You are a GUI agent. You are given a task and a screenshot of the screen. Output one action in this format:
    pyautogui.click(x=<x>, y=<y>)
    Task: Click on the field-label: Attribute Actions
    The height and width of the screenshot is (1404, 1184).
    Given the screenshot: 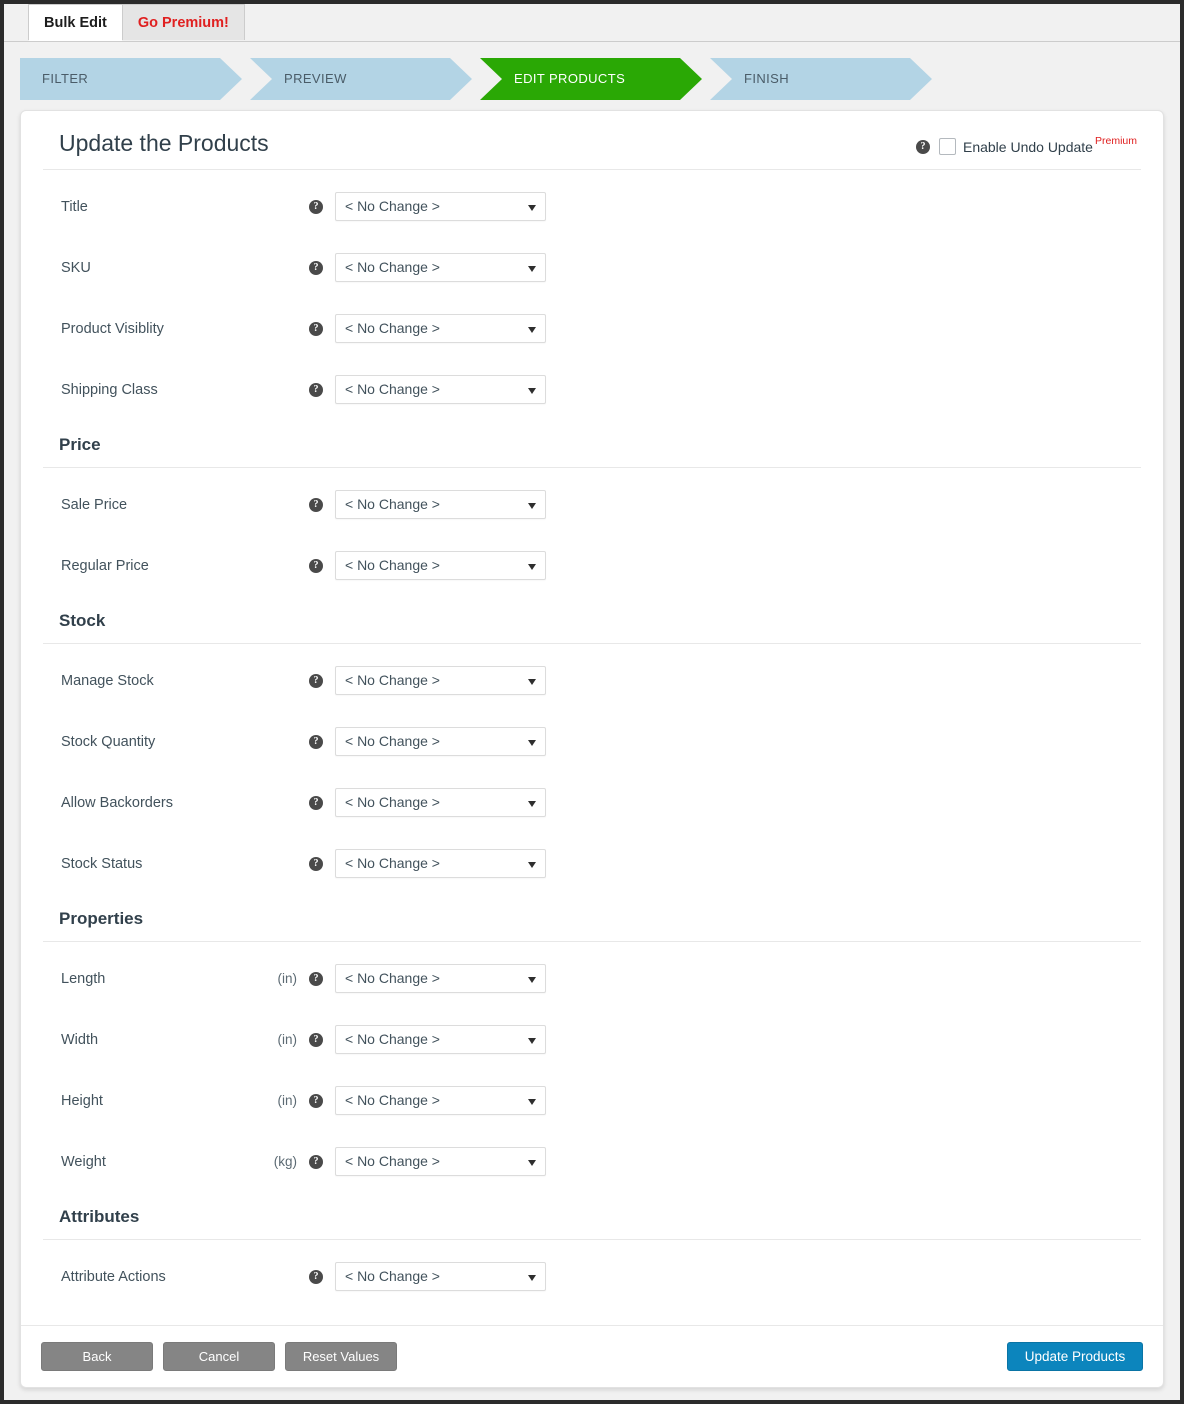 What is the action you would take?
    pyautogui.click(x=113, y=1276)
    